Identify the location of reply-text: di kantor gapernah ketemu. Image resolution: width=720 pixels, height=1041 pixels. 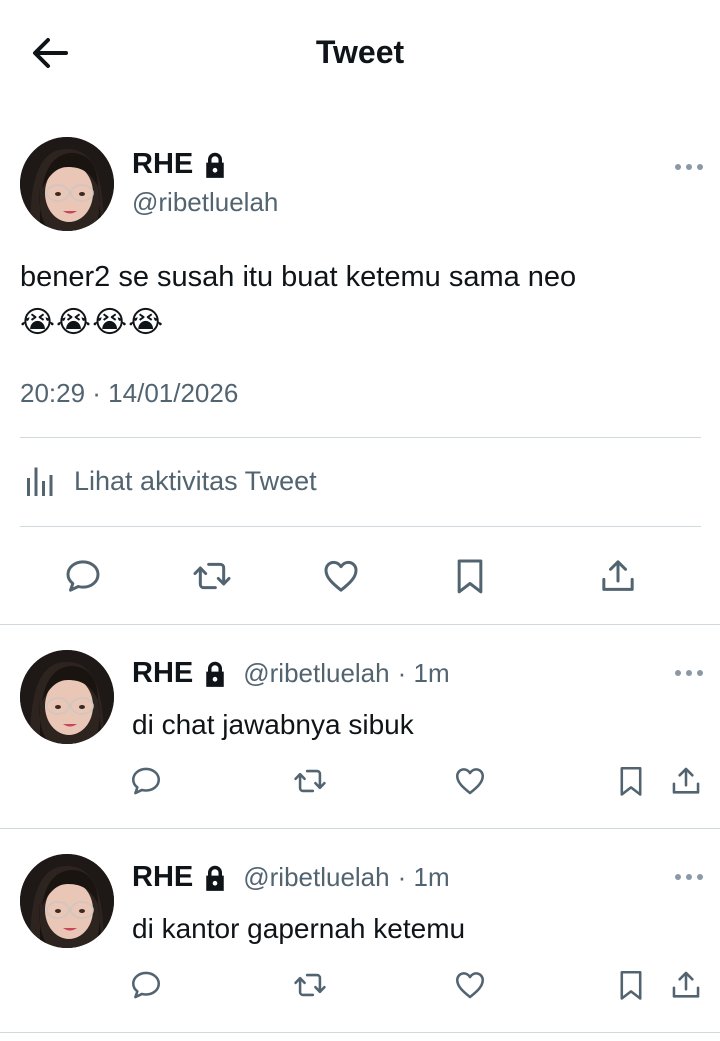
(299, 928).